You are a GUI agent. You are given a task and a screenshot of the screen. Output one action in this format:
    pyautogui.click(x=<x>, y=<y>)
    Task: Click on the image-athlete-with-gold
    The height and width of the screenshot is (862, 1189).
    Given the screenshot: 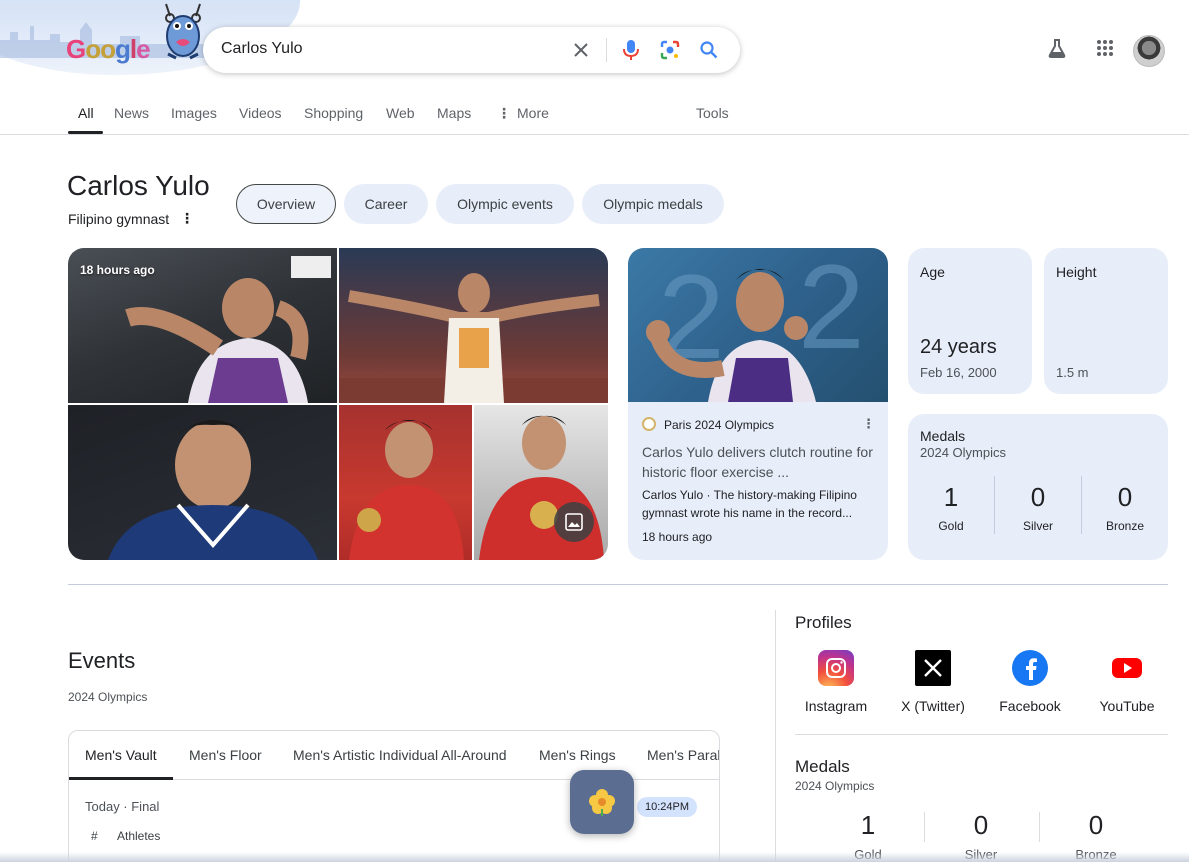 What is the action you would take?
    pyautogui.click(x=541, y=482)
    